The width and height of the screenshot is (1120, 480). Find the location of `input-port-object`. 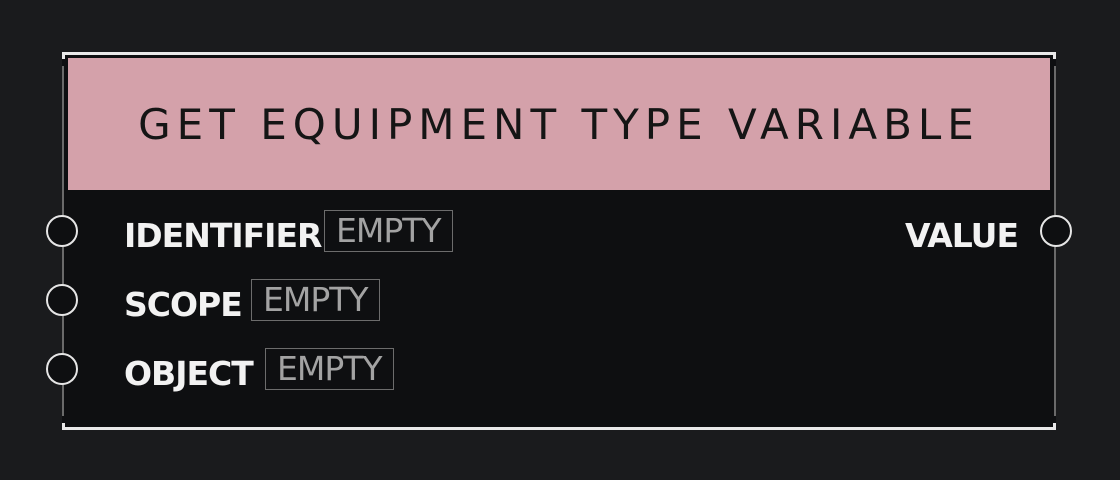

input-port-object is located at coordinates (62, 369).